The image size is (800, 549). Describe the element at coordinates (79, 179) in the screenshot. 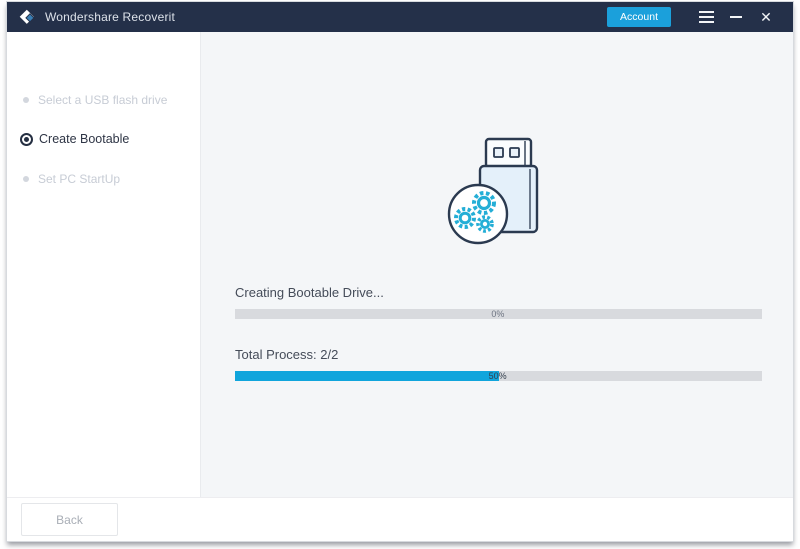

I see `sidebar-item-label: Set PC StartUp` at that location.